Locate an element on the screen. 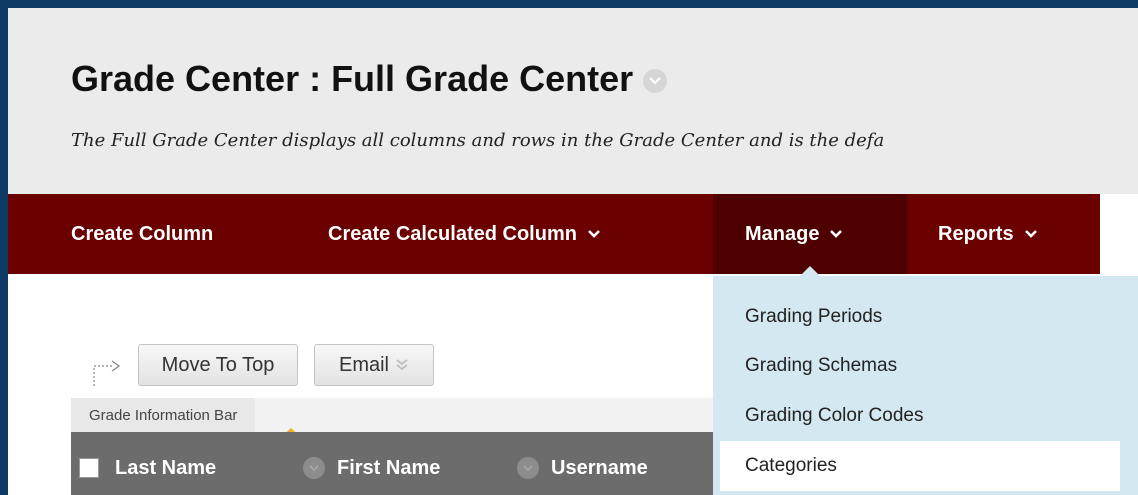 This screenshot has height=495, width=1138. menu-item-label: Categories is located at coordinates (791, 465).